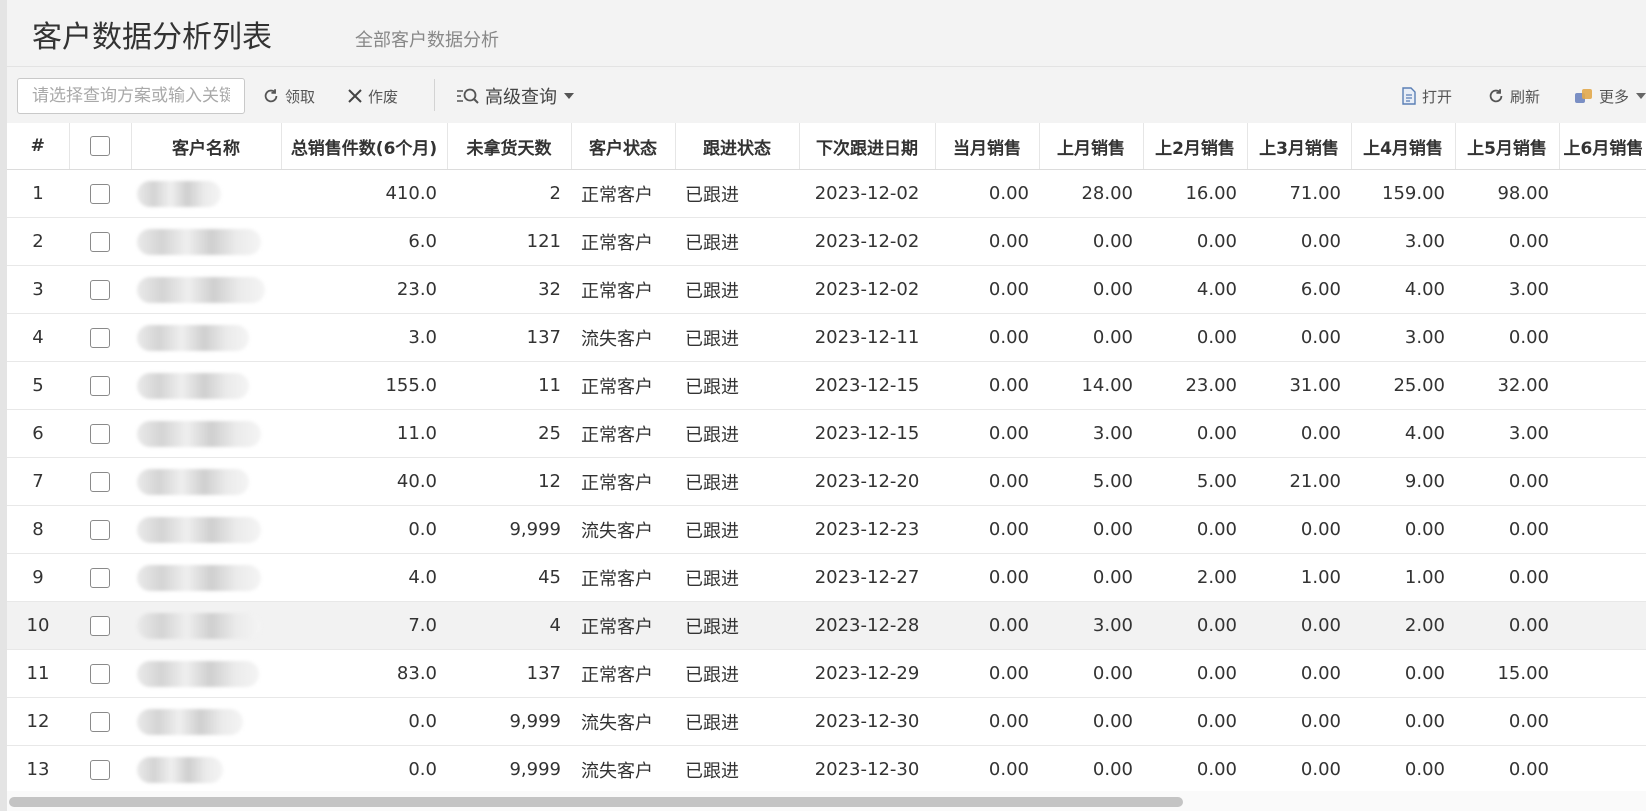 The width and height of the screenshot is (1646, 811). What do you see at coordinates (1091, 146) in the screenshot?
I see `column-header-last-month-sales: 上月销售` at bounding box center [1091, 146].